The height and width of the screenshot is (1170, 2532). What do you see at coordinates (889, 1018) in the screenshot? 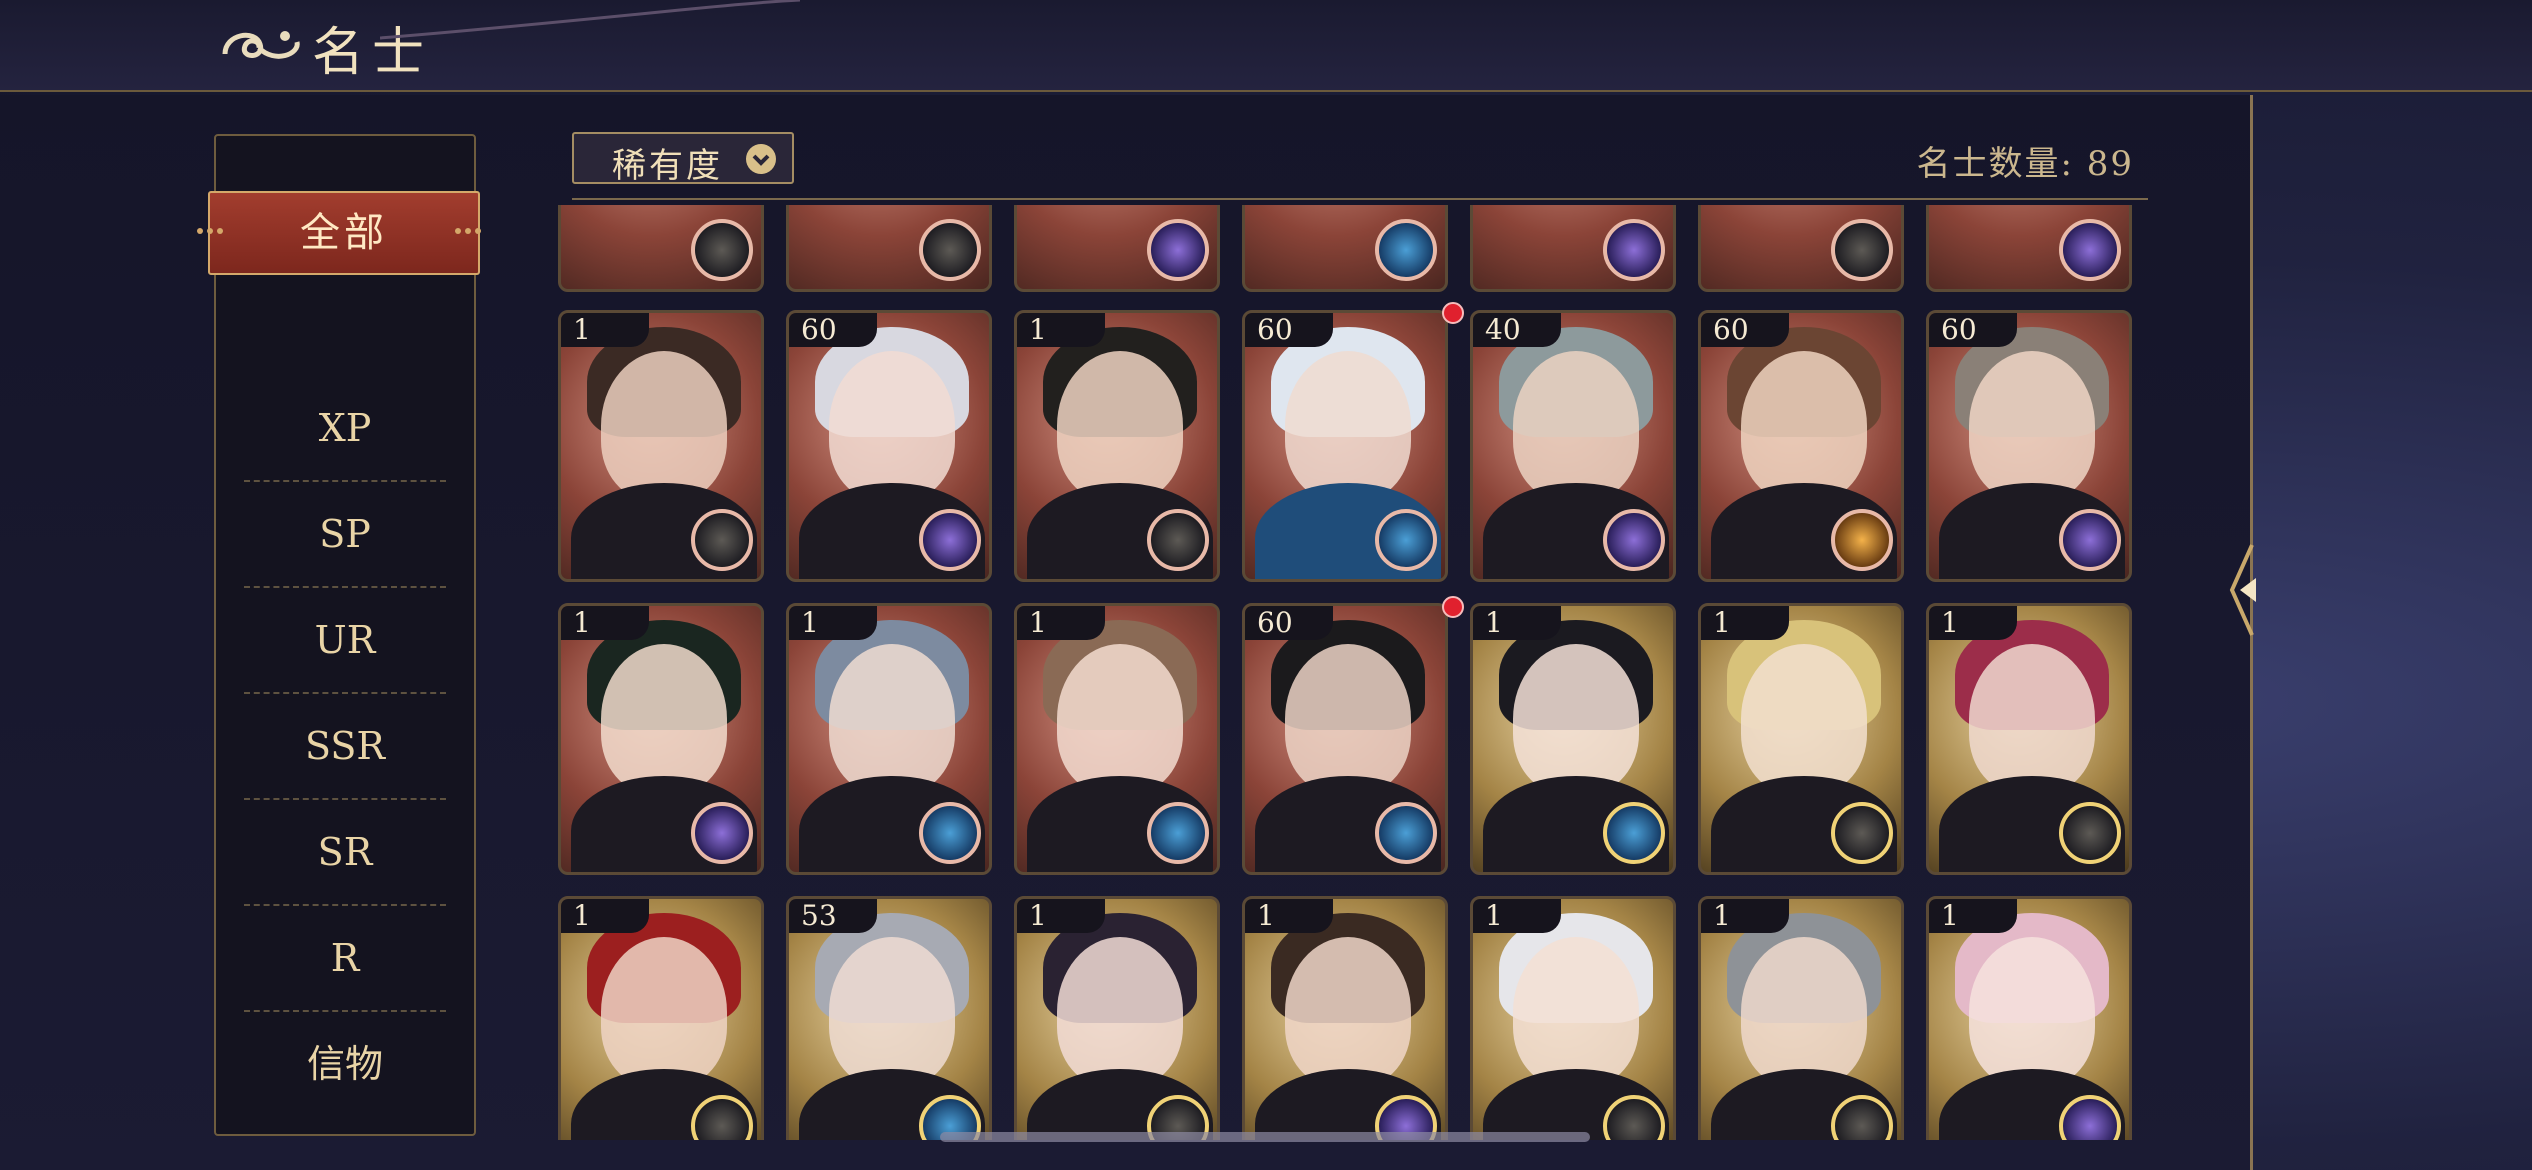
I see `hero-card: 53` at bounding box center [889, 1018].